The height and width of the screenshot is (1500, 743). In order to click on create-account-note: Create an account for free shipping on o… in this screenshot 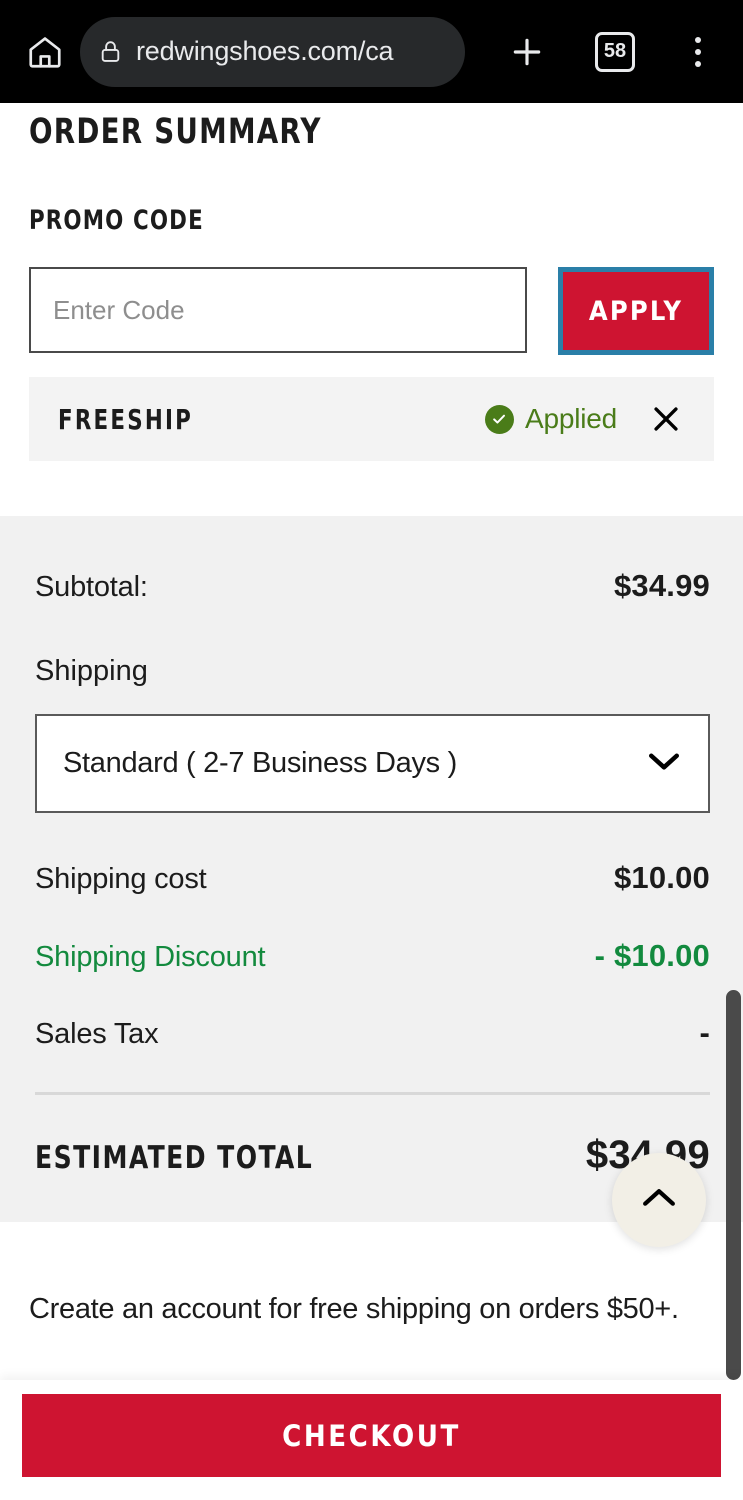, I will do `click(354, 1309)`.